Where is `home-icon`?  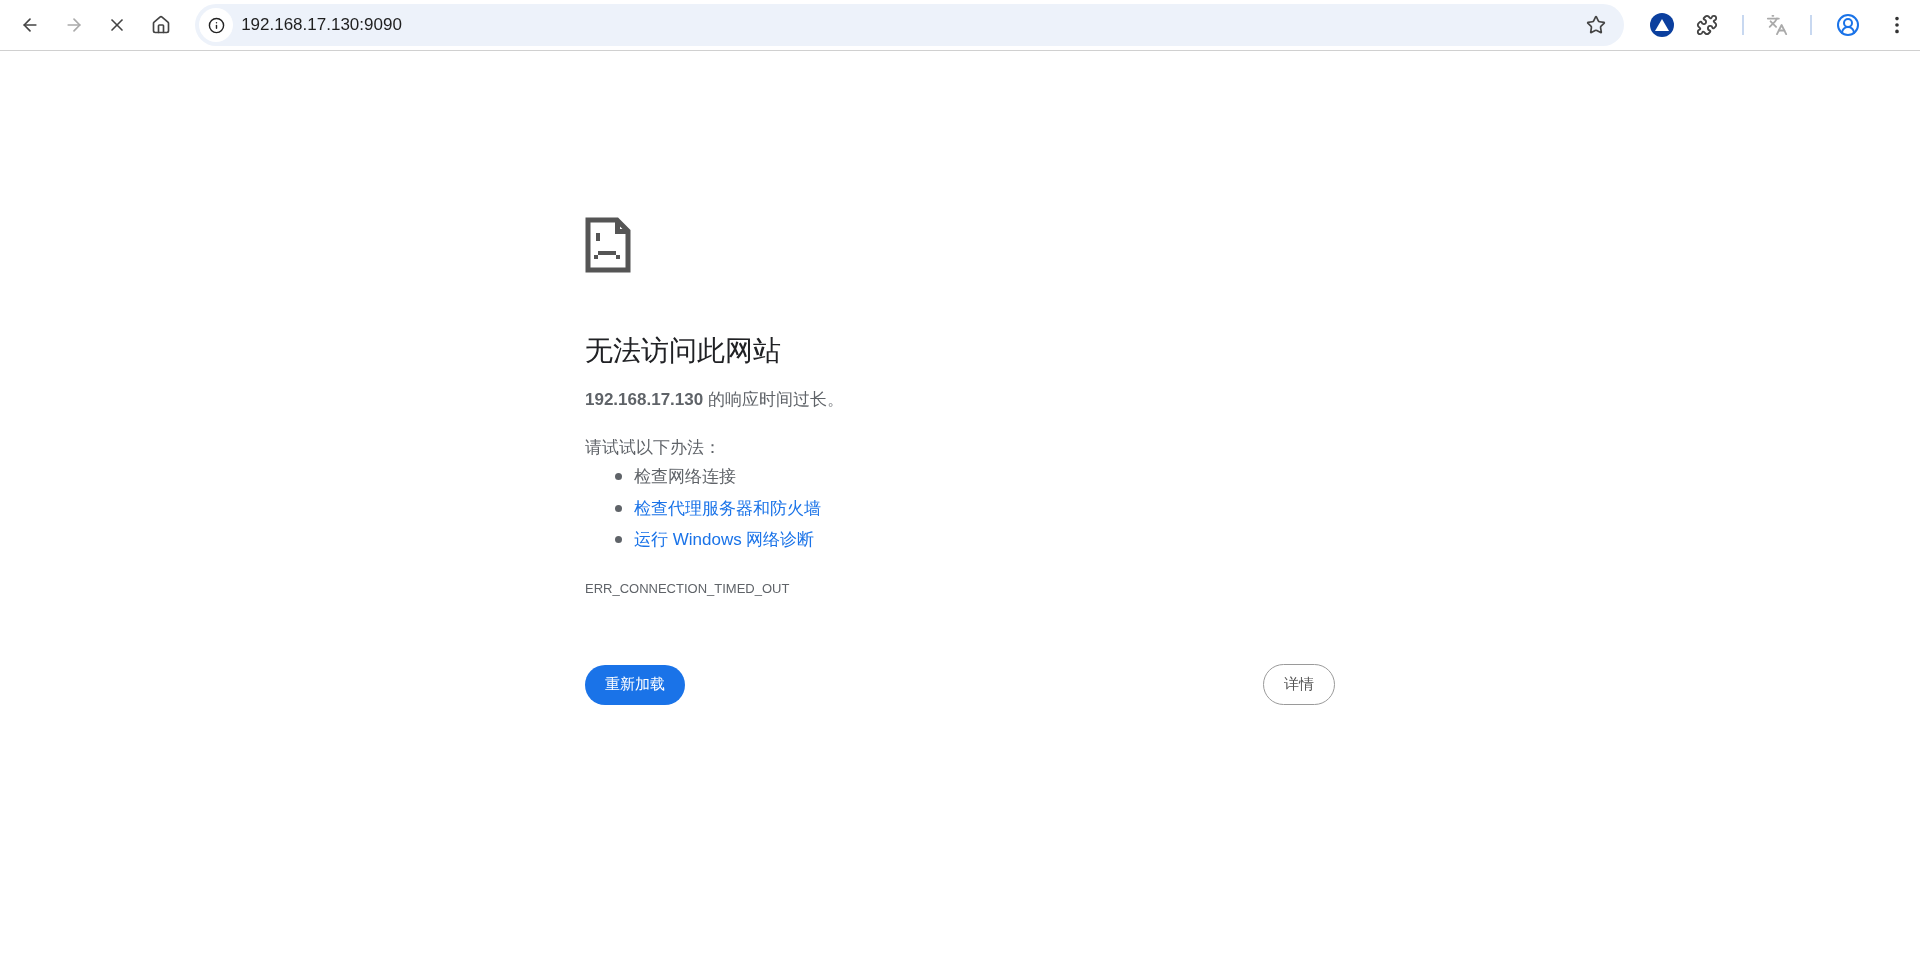 home-icon is located at coordinates (161, 25).